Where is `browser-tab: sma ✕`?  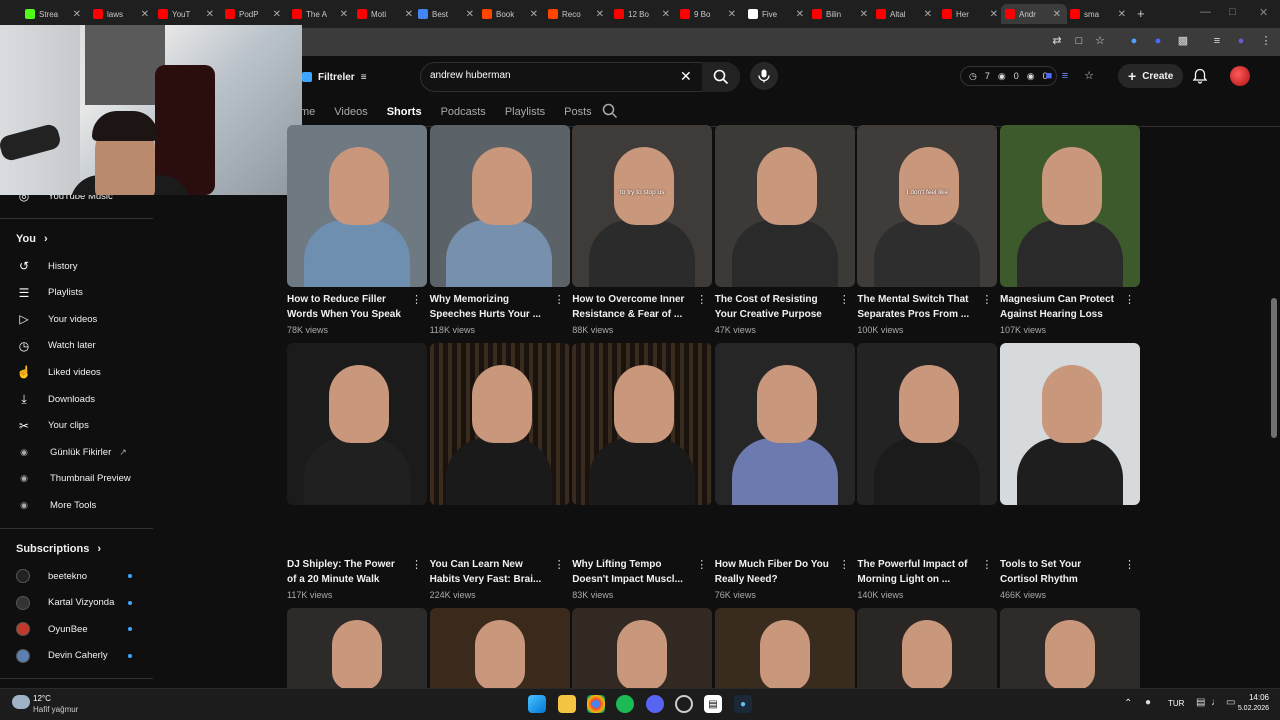
browser-tab: sma ✕ is located at coordinates (1099, 14).